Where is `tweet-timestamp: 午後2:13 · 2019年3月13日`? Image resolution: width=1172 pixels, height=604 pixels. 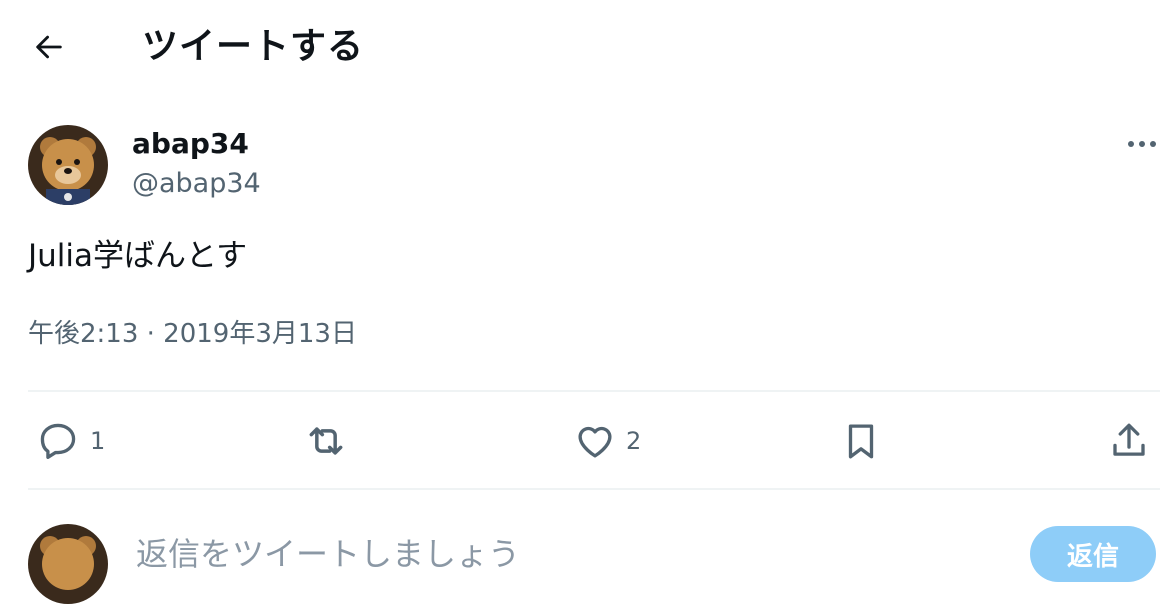
tweet-timestamp: 午後2:13 · 2019年3月13日 is located at coordinates (192, 334).